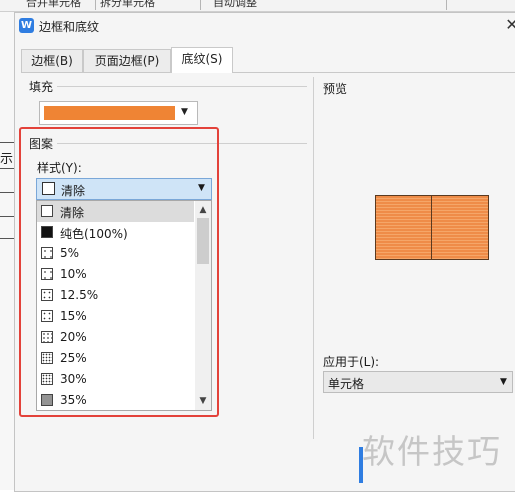  Describe the element at coordinates (7, 251) in the screenshot. I see `background-document` at that location.